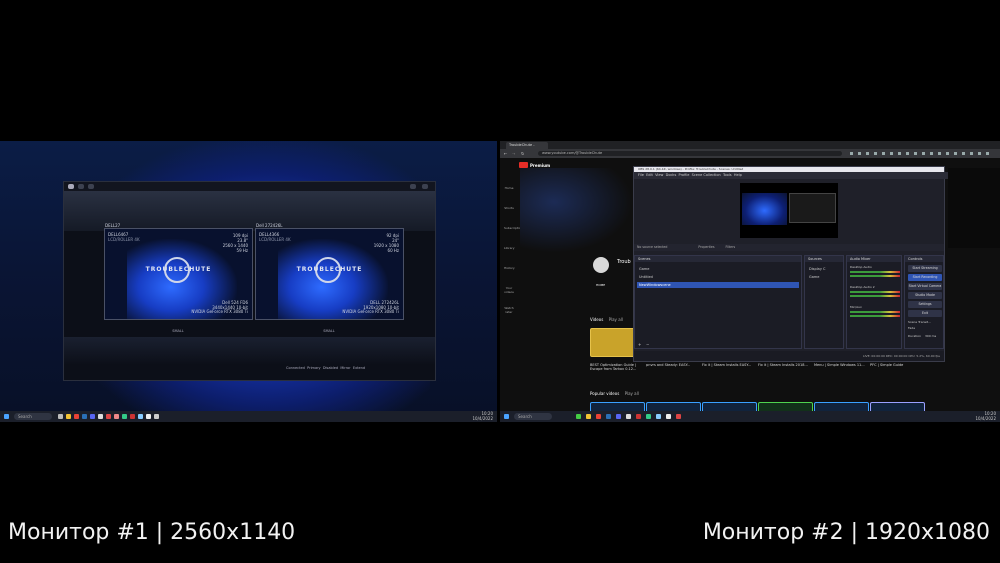 The width and height of the screenshot is (1000, 563). Describe the element at coordinates (509, 310) in the screenshot. I see `sidebar-item-watch-later: Watch later` at that location.